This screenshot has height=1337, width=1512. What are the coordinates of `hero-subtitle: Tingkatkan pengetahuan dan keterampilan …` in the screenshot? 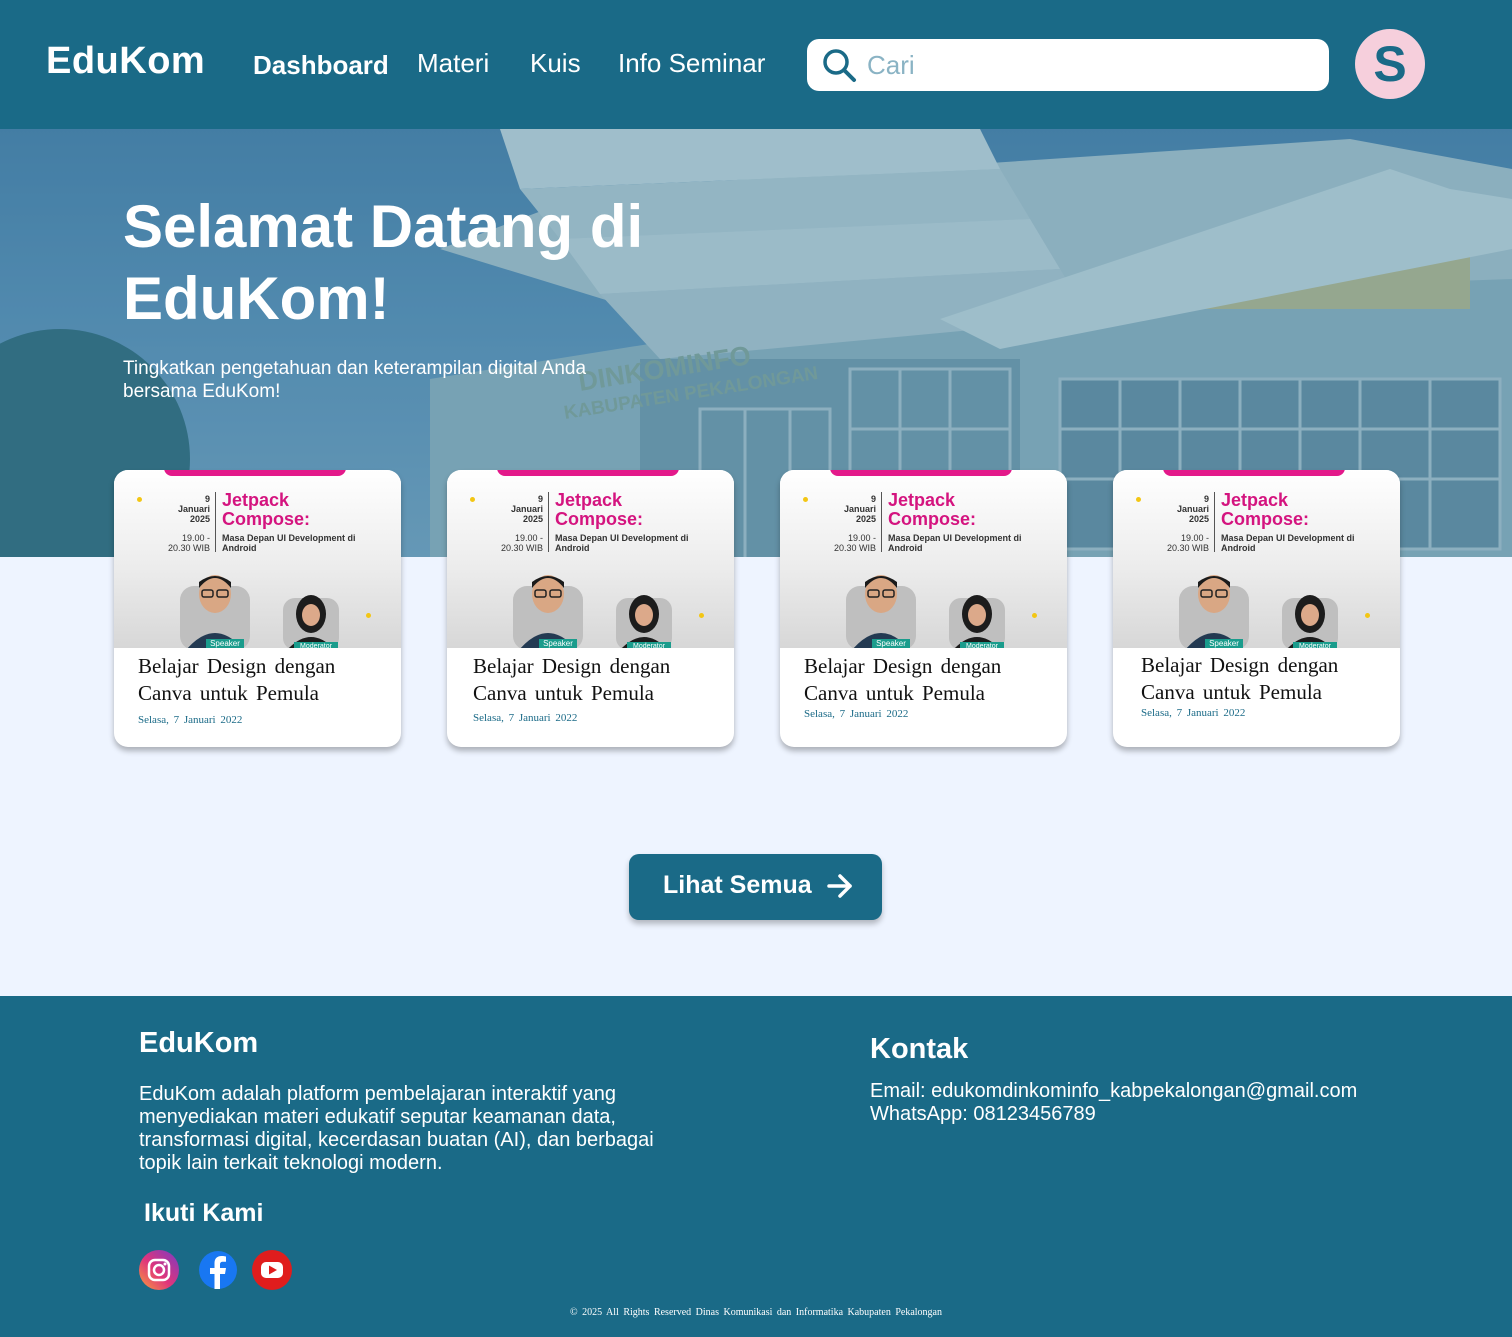 It's located at (355, 380).